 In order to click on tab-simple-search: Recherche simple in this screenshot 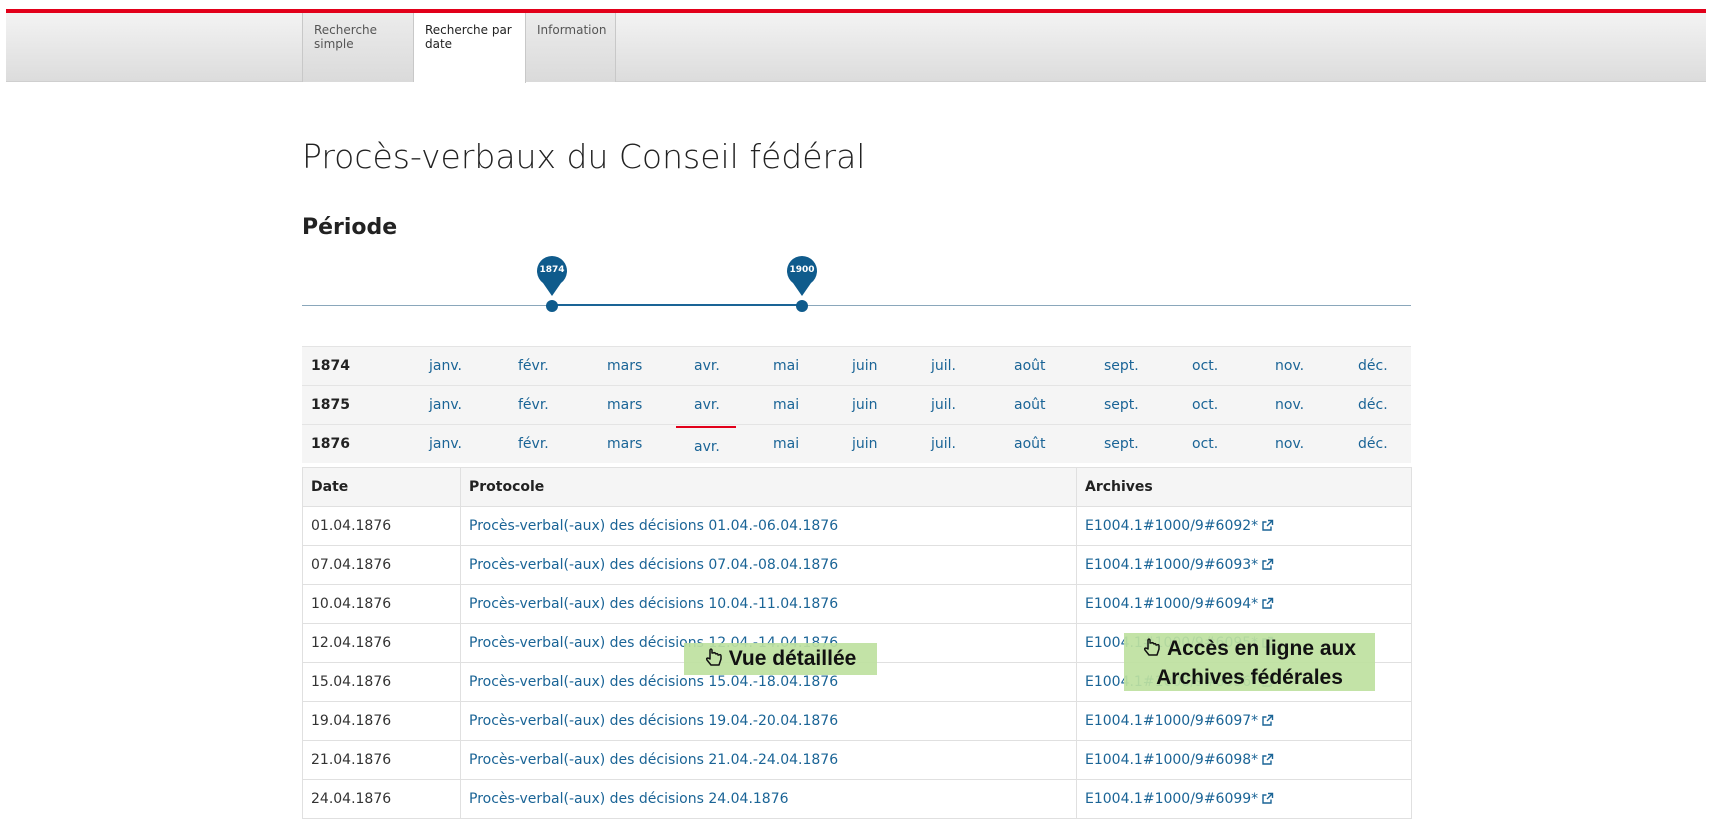, I will do `click(358, 47)`.